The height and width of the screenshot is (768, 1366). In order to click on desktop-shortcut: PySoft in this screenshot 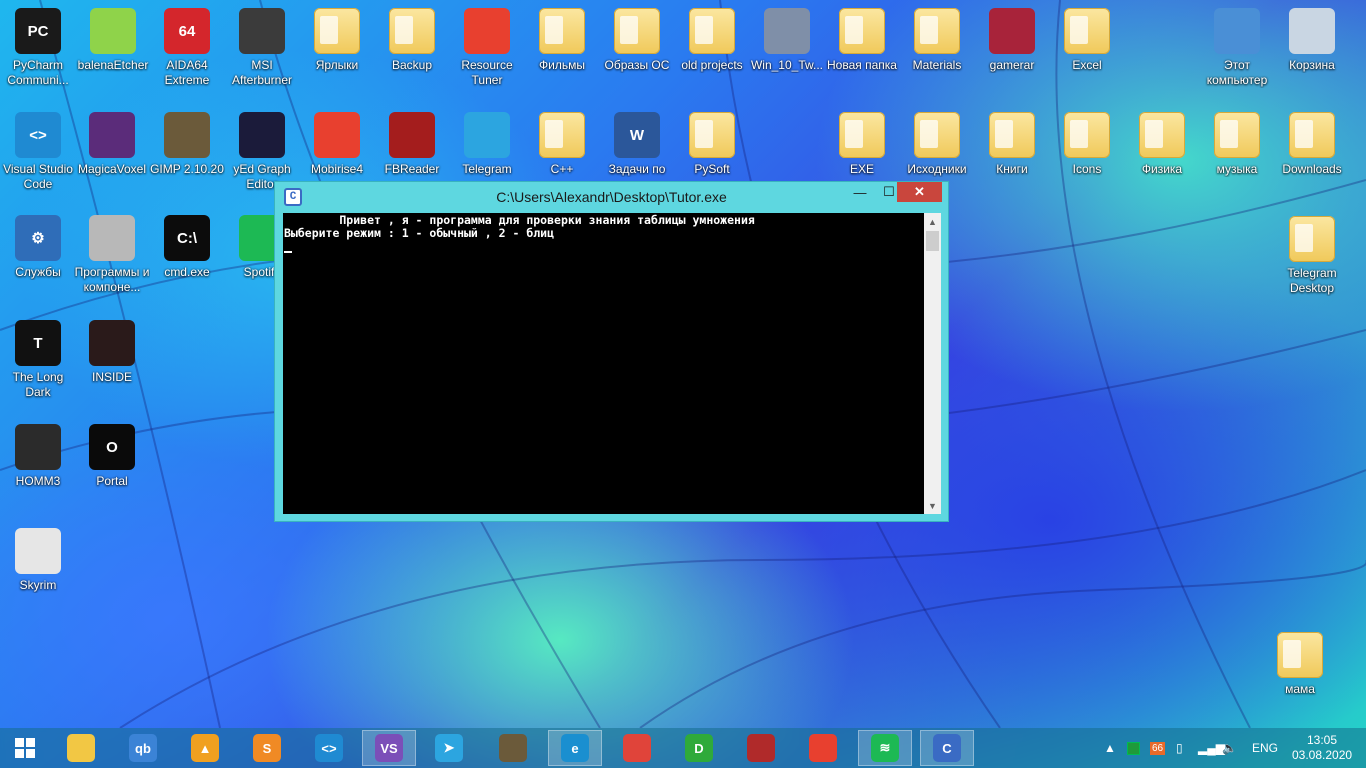, I will do `click(712, 144)`.